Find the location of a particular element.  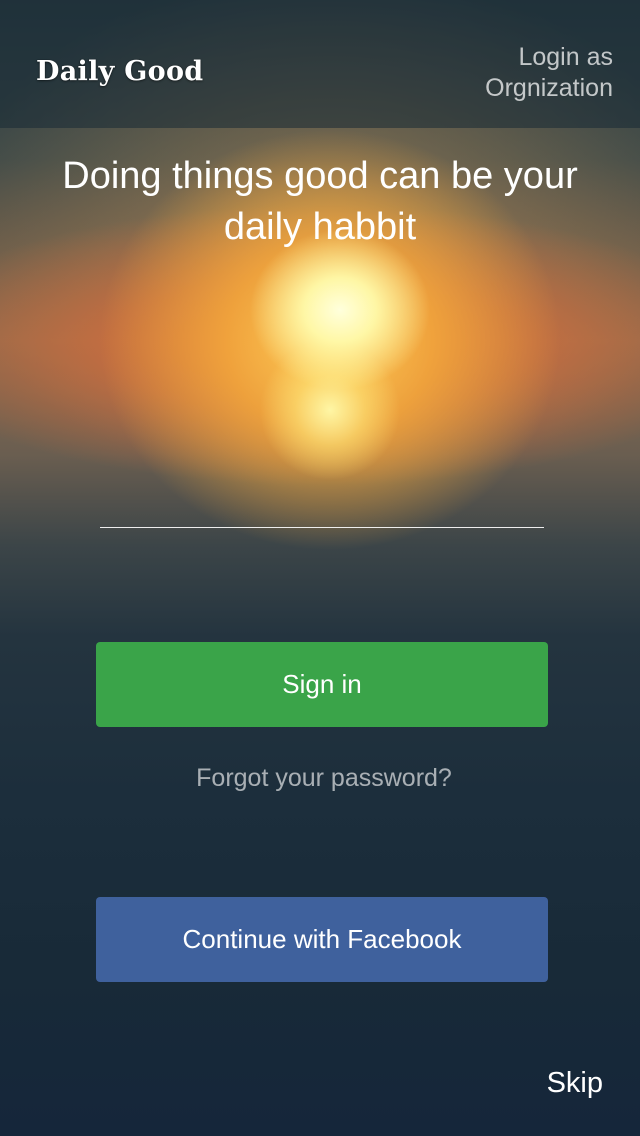

org-login-line1: Login as is located at coordinates (565, 57).